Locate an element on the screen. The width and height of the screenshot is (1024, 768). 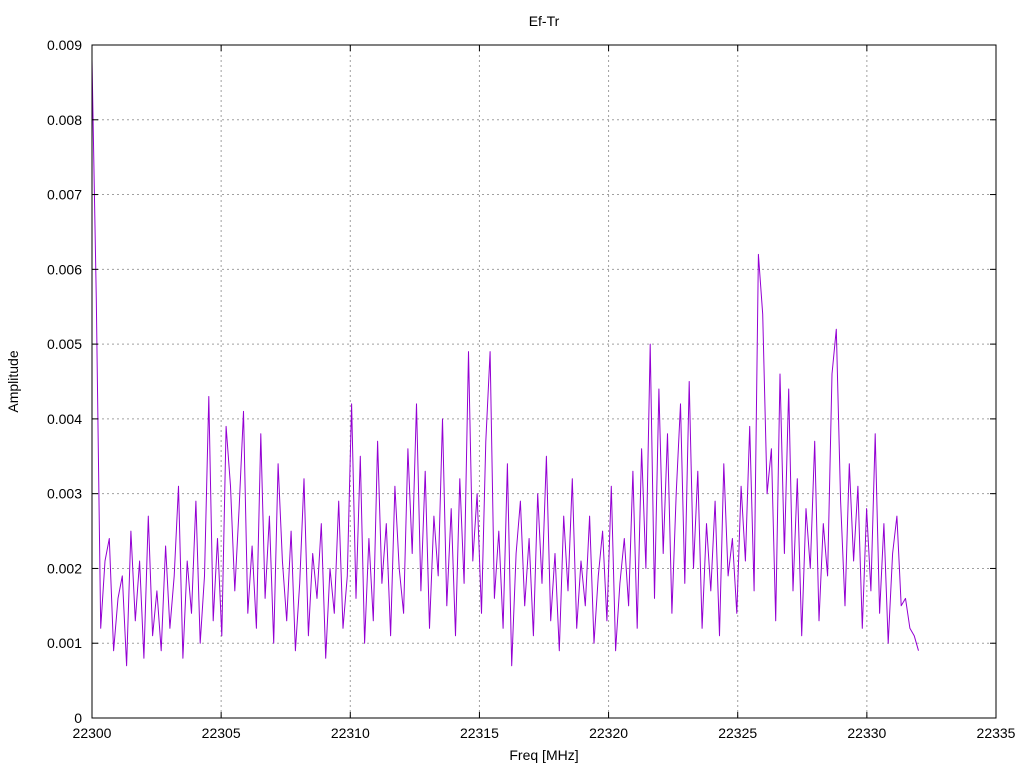
x-tick-label: 22335 is located at coordinates (996, 733).